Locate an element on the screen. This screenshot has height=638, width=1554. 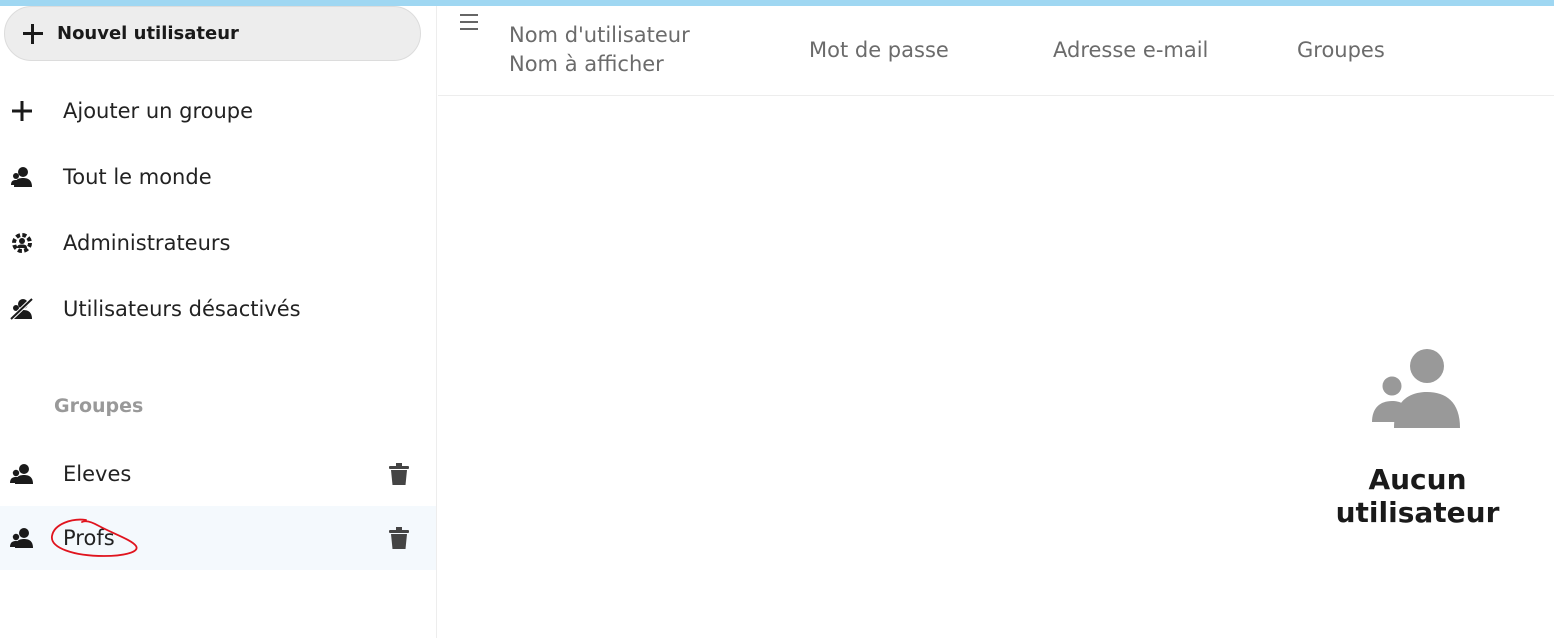
user-icon is located at coordinates (22, 177).